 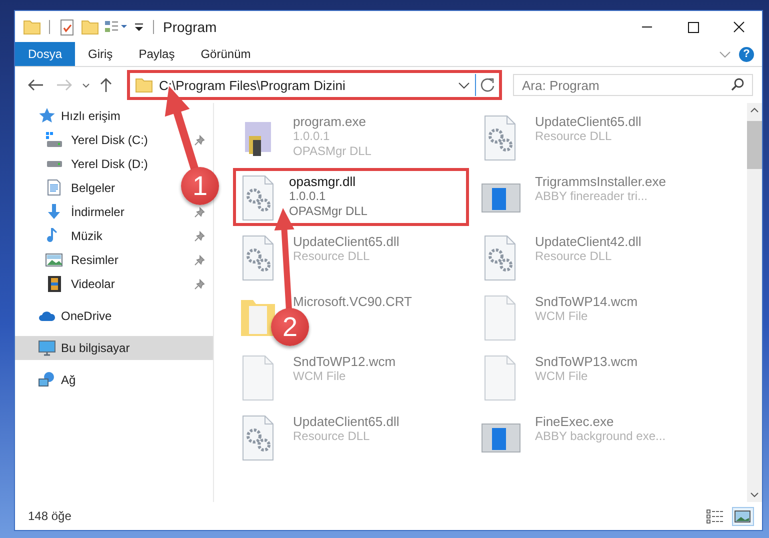 What do you see at coordinates (45, 54) in the screenshot?
I see `ribbon-tab: Dosya` at bounding box center [45, 54].